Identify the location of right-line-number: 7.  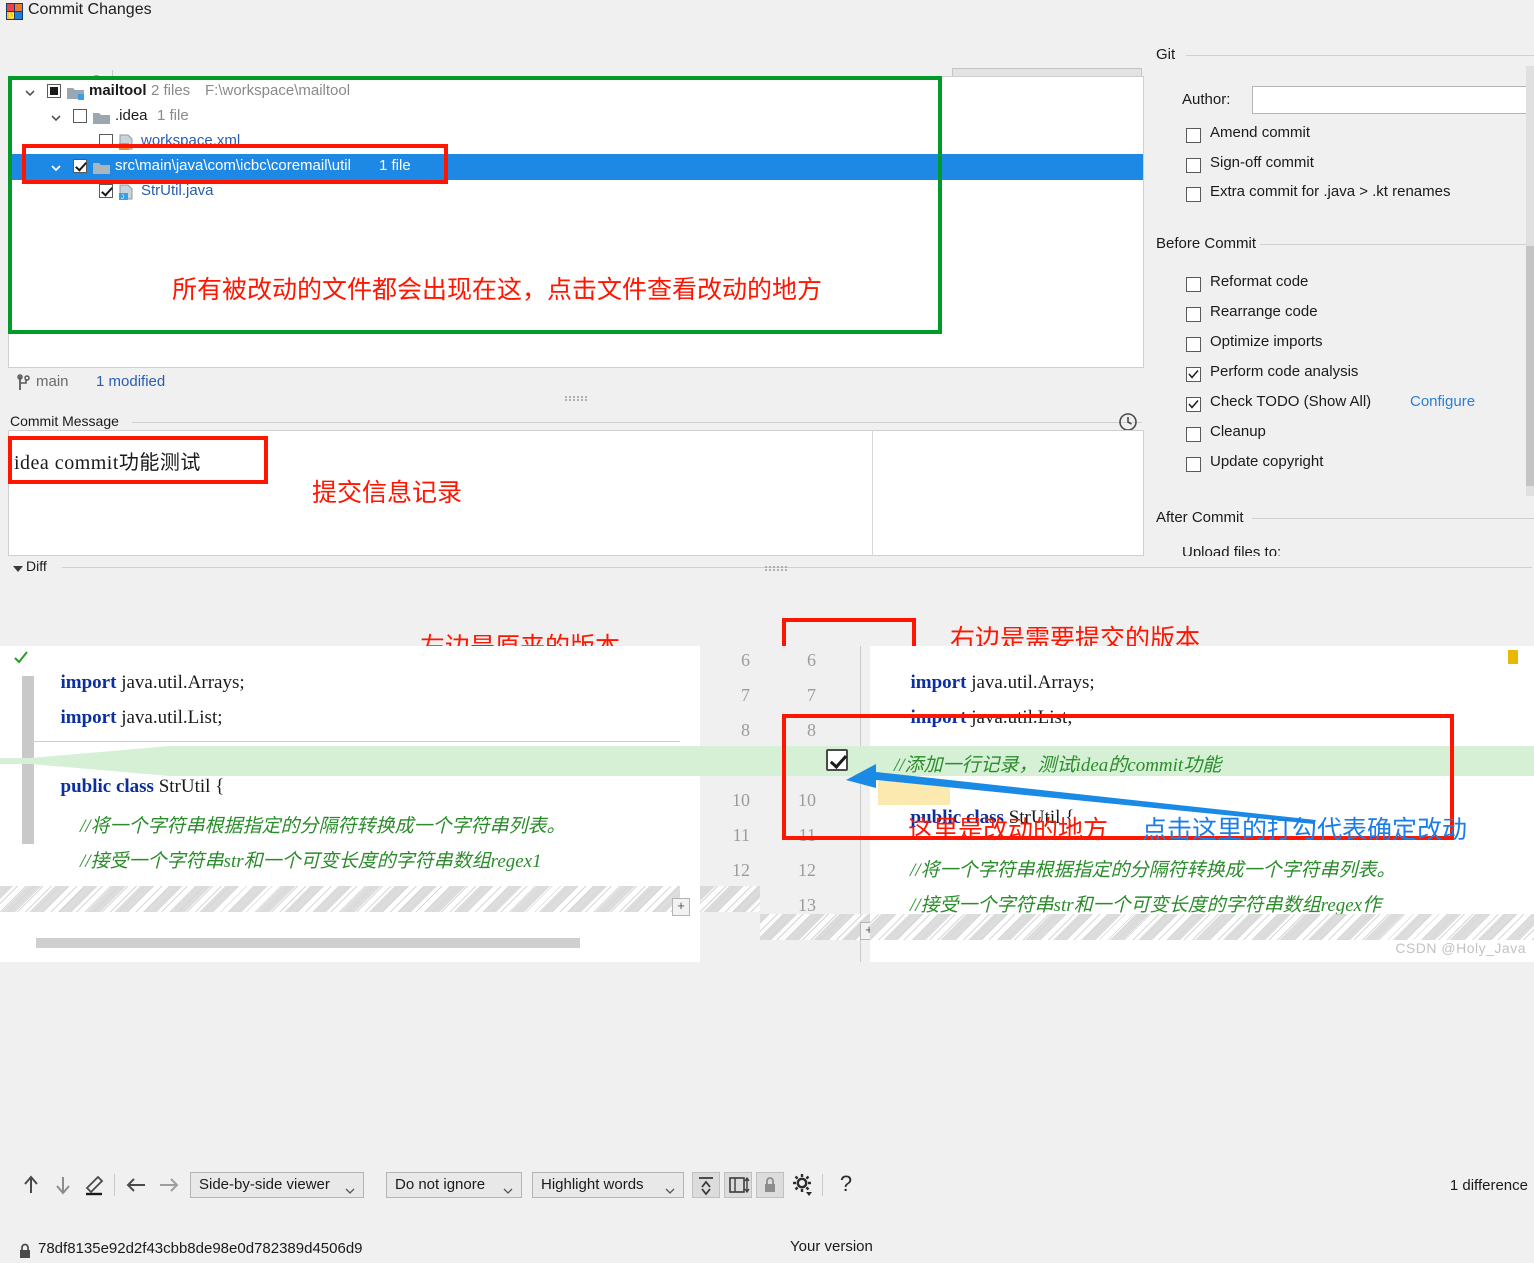
(811, 695).